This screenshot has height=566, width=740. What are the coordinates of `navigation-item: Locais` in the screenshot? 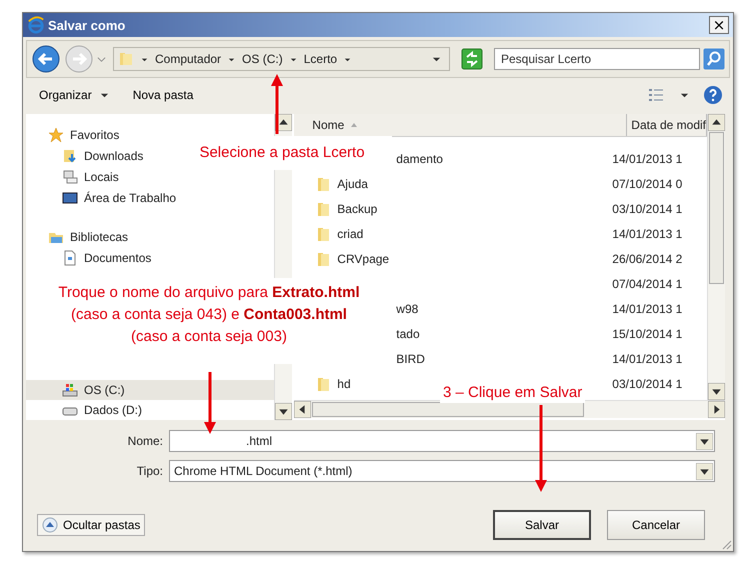 It's located at (75, 176).